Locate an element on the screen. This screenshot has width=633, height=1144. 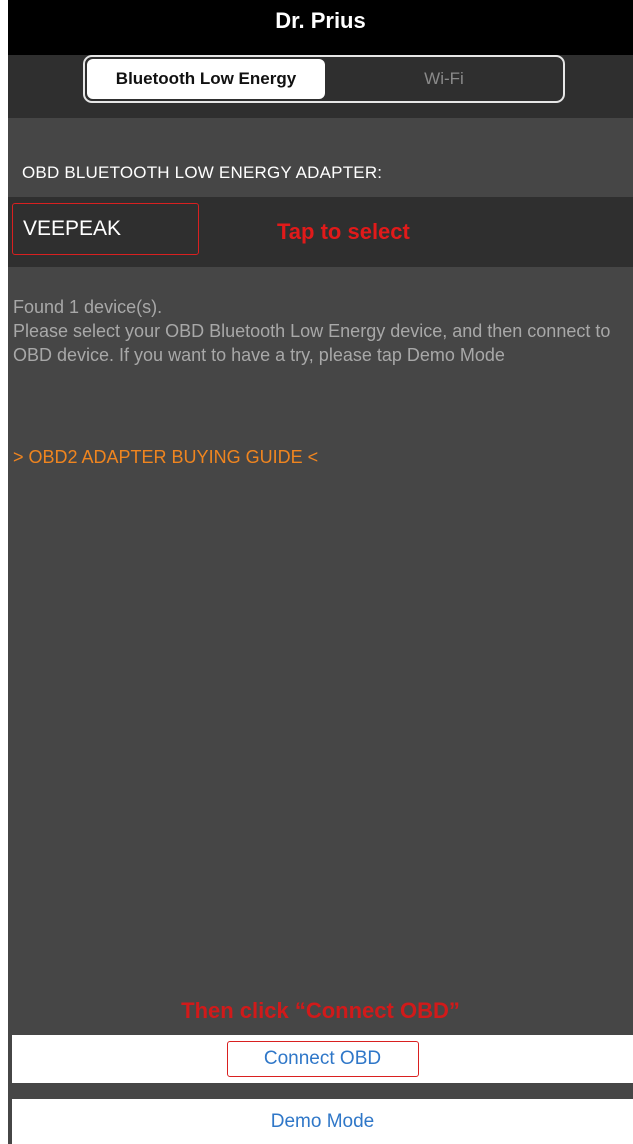
adapter-row: VEEPEAK Tap to select is located at coordinates (320, 232).